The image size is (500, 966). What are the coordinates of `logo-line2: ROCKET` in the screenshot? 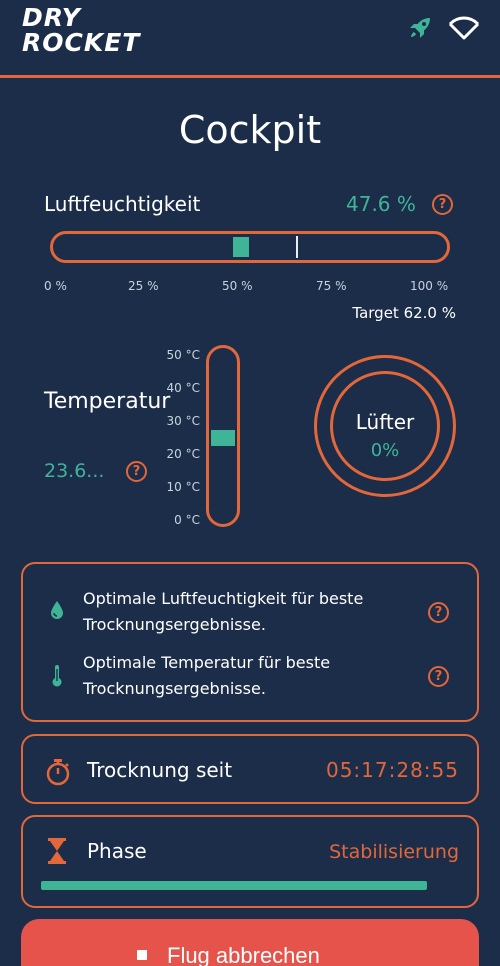 It's located at (81, 42).